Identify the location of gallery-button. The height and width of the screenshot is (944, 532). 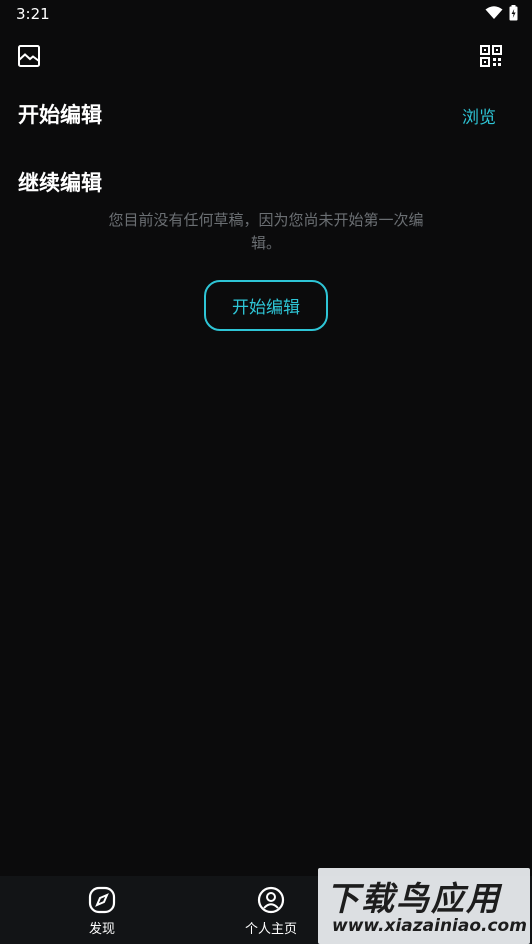
(29, 56).